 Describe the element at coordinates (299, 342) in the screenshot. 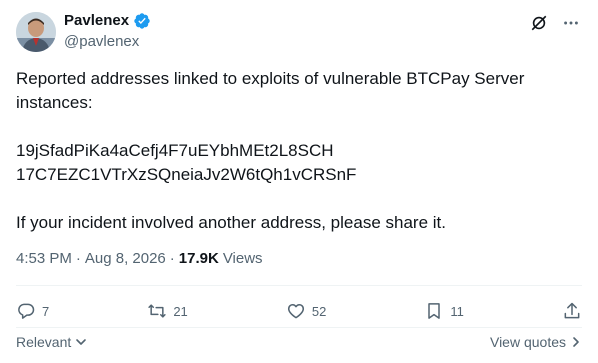

I see `replies-controls: Relevant View quotes` at that location.